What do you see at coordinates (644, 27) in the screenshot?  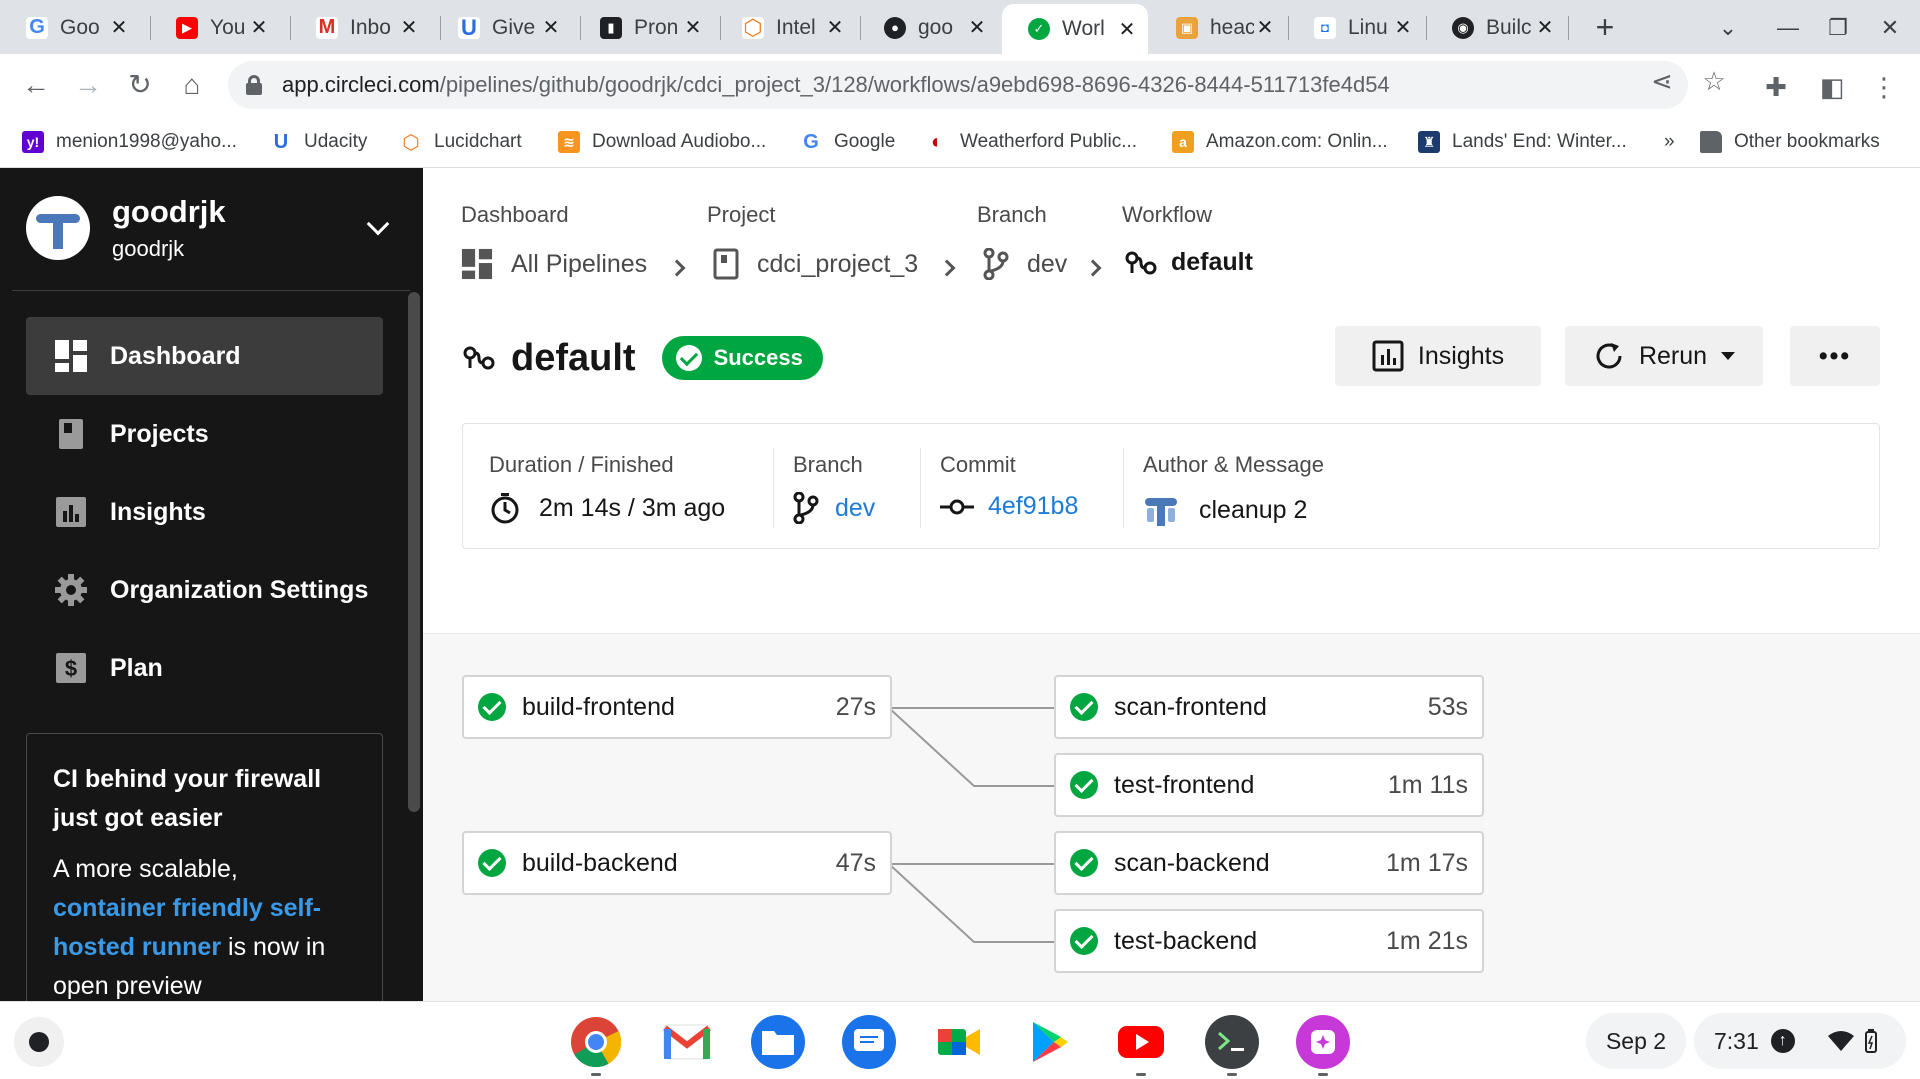 I see `browser-tab: ▮ Pron ✕` at bounding box center [644, 27].